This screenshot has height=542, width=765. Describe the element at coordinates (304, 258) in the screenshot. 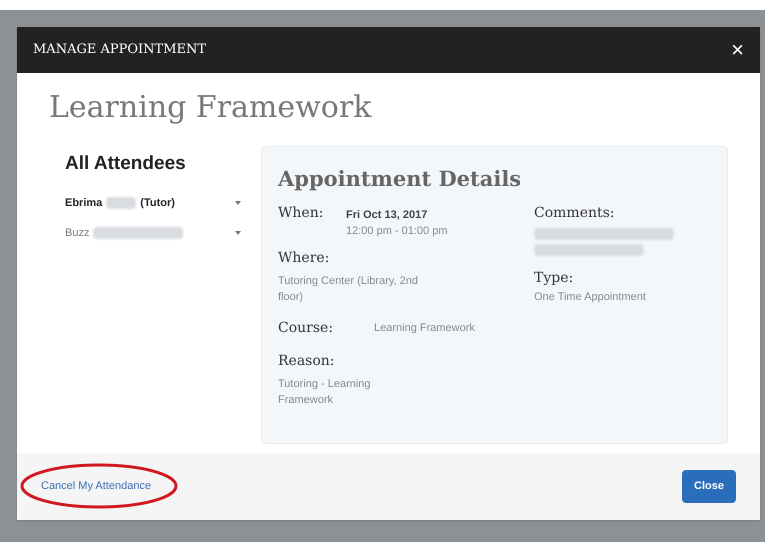

I see `where-label: Where:` at that location.